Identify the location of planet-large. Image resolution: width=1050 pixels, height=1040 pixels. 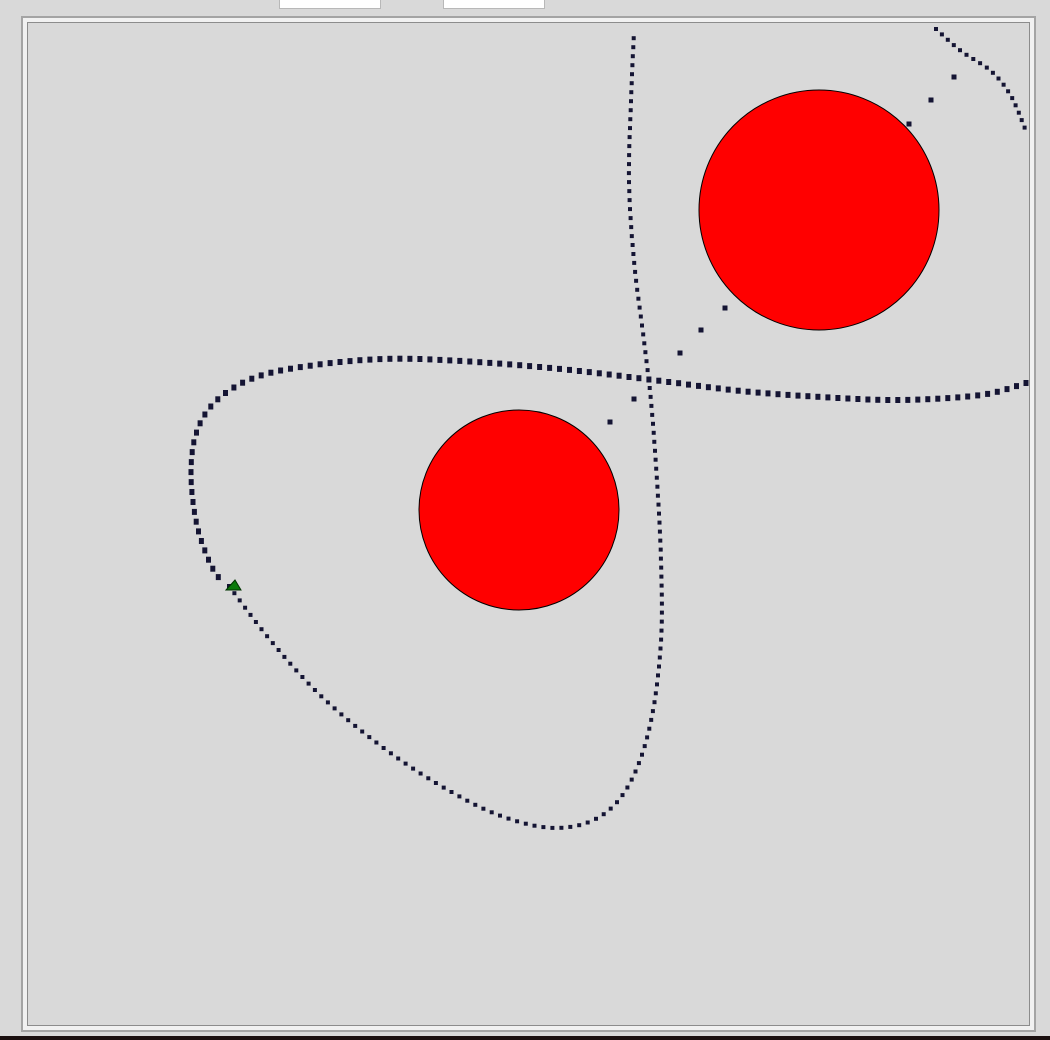
(819, 210).